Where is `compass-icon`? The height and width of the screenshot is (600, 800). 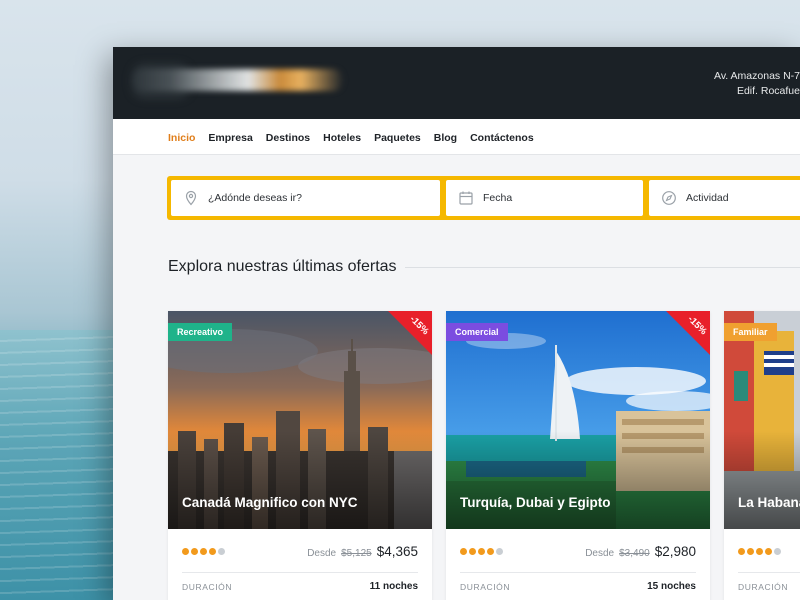 compass-icon is located at coordinates (669, 198).